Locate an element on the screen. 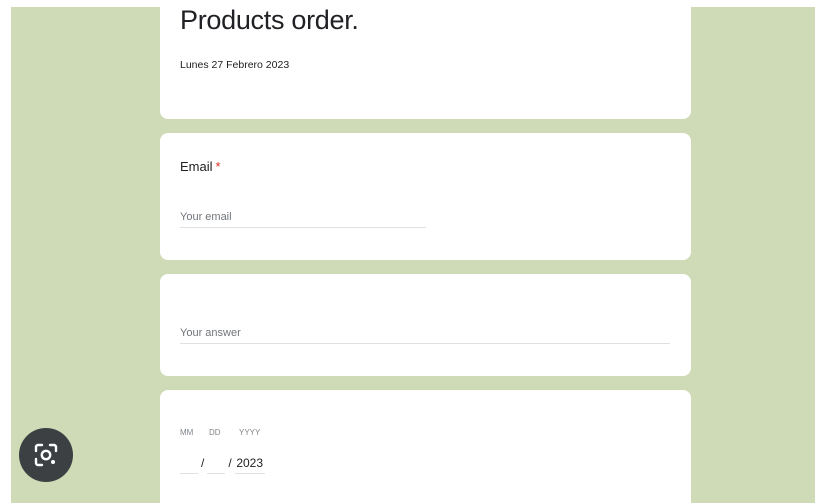 The height and width of the screenshot is (503, 817). email-label-text: Email is located at coordinates (196, 166).